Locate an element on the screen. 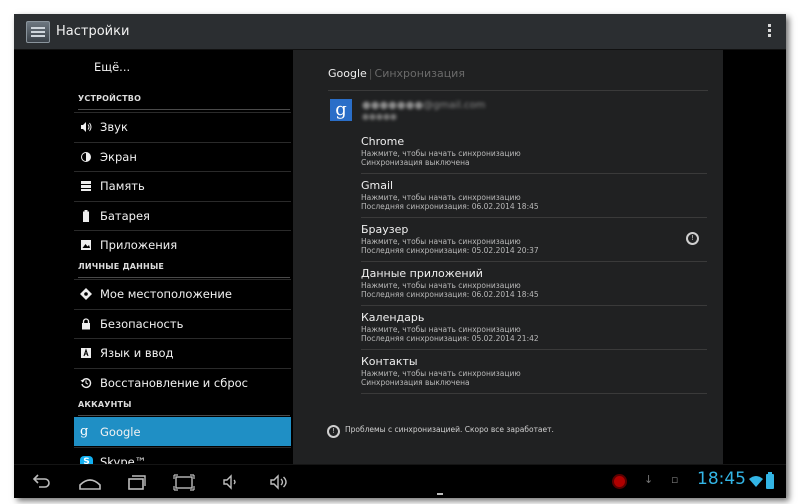 This screenshot has height=504, width=802. header-label: Память is located at coordinates (122, 186).